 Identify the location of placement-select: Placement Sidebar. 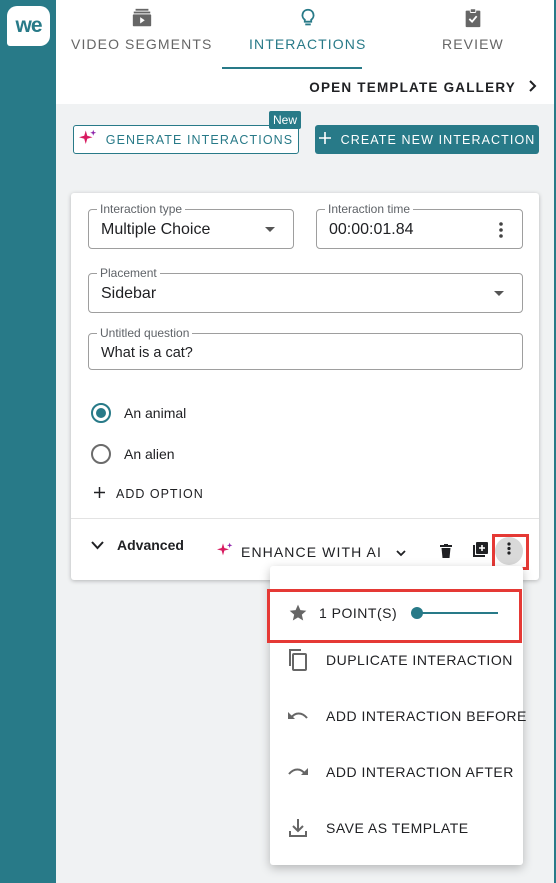
(305, 289).